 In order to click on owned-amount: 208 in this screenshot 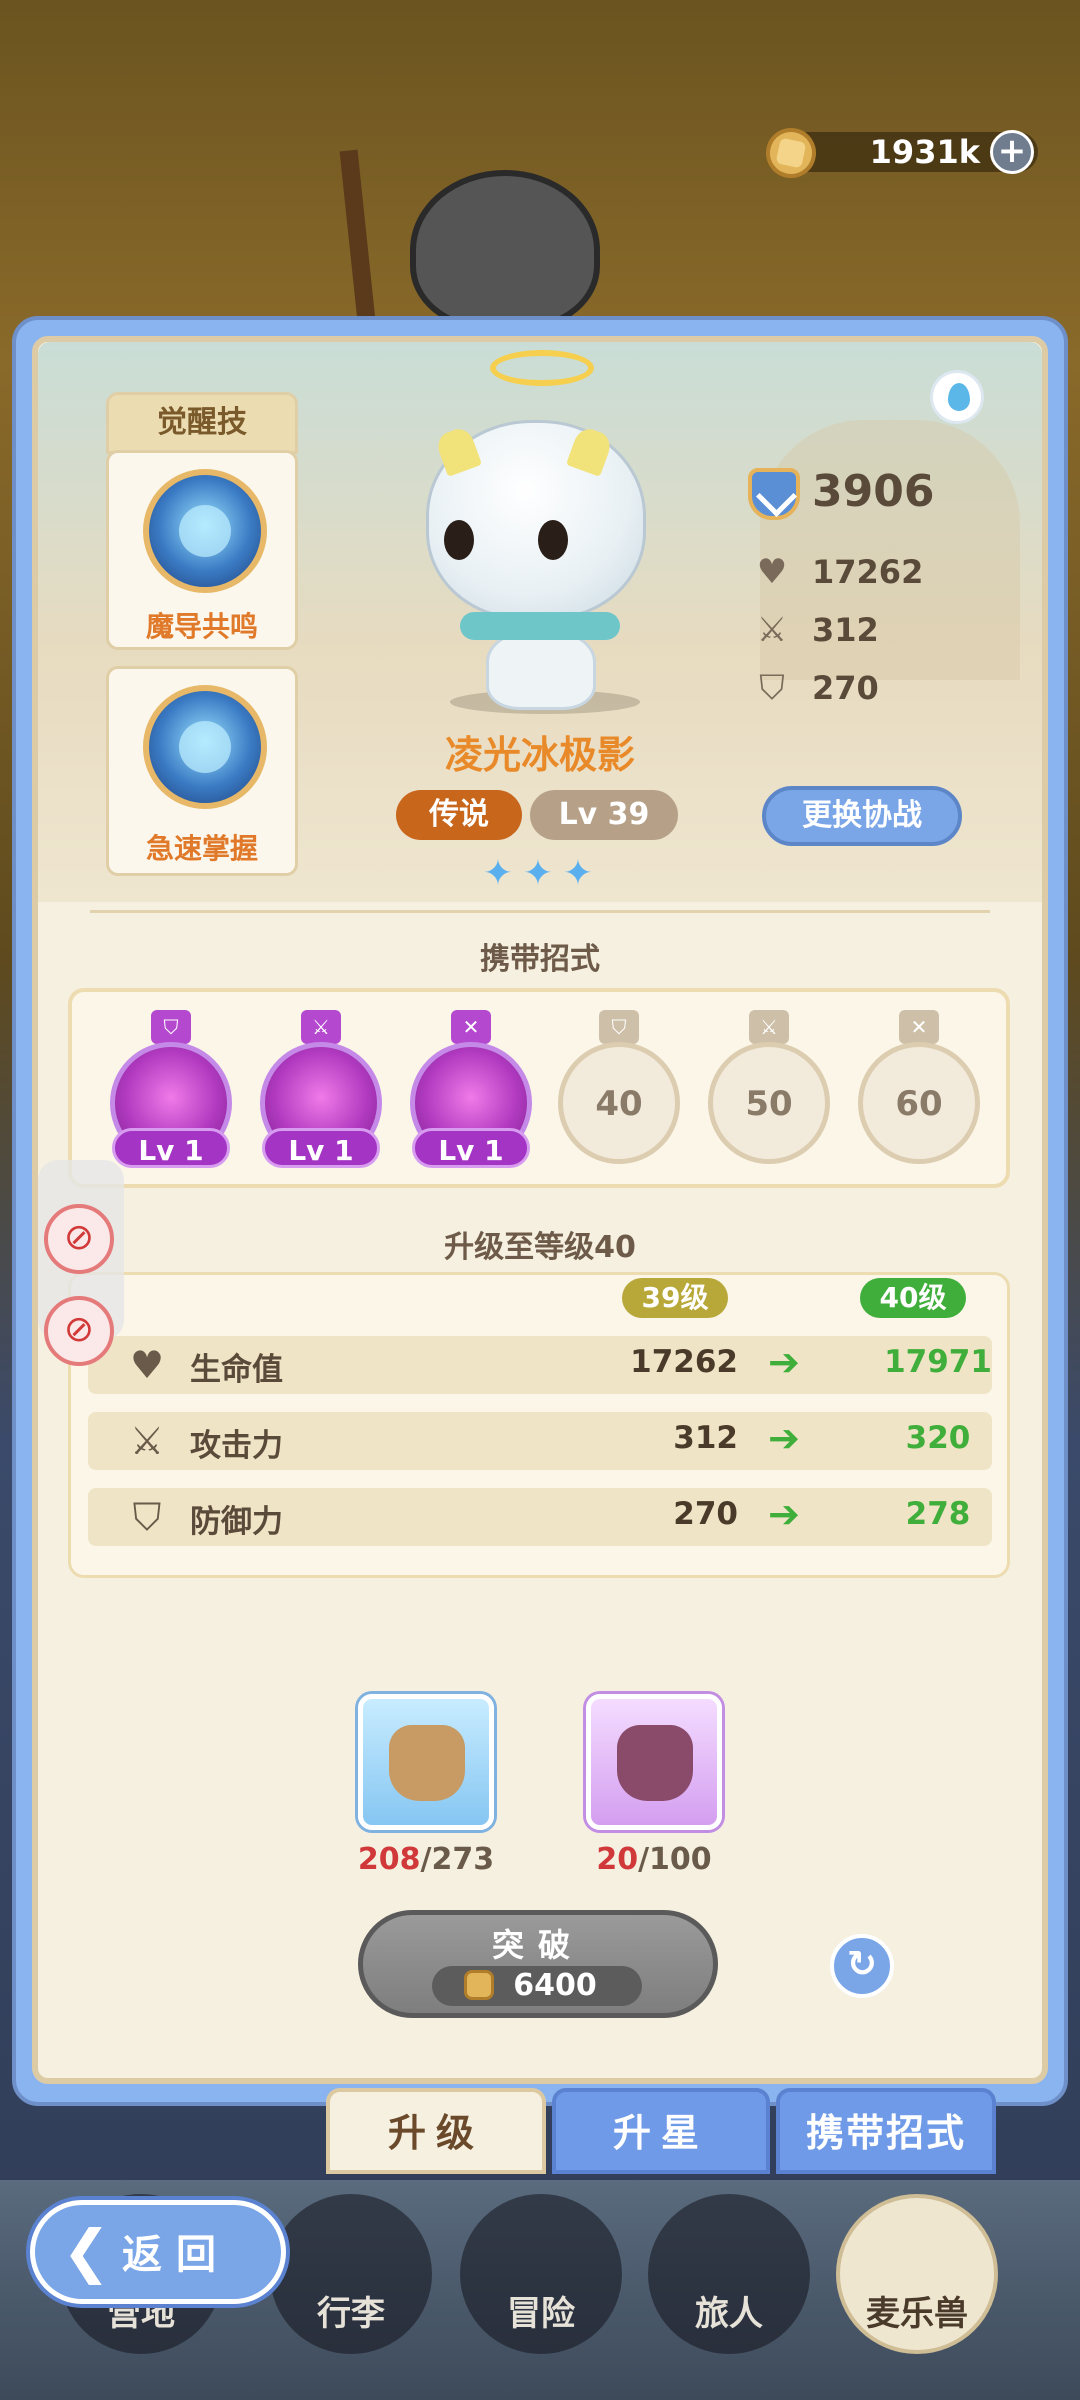, I will do `click(389, 1859)`.